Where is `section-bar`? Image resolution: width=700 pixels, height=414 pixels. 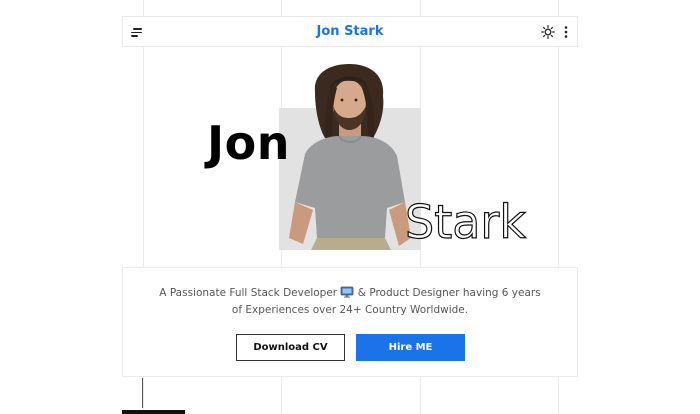 section-bar is located at coordinates (153, 412).